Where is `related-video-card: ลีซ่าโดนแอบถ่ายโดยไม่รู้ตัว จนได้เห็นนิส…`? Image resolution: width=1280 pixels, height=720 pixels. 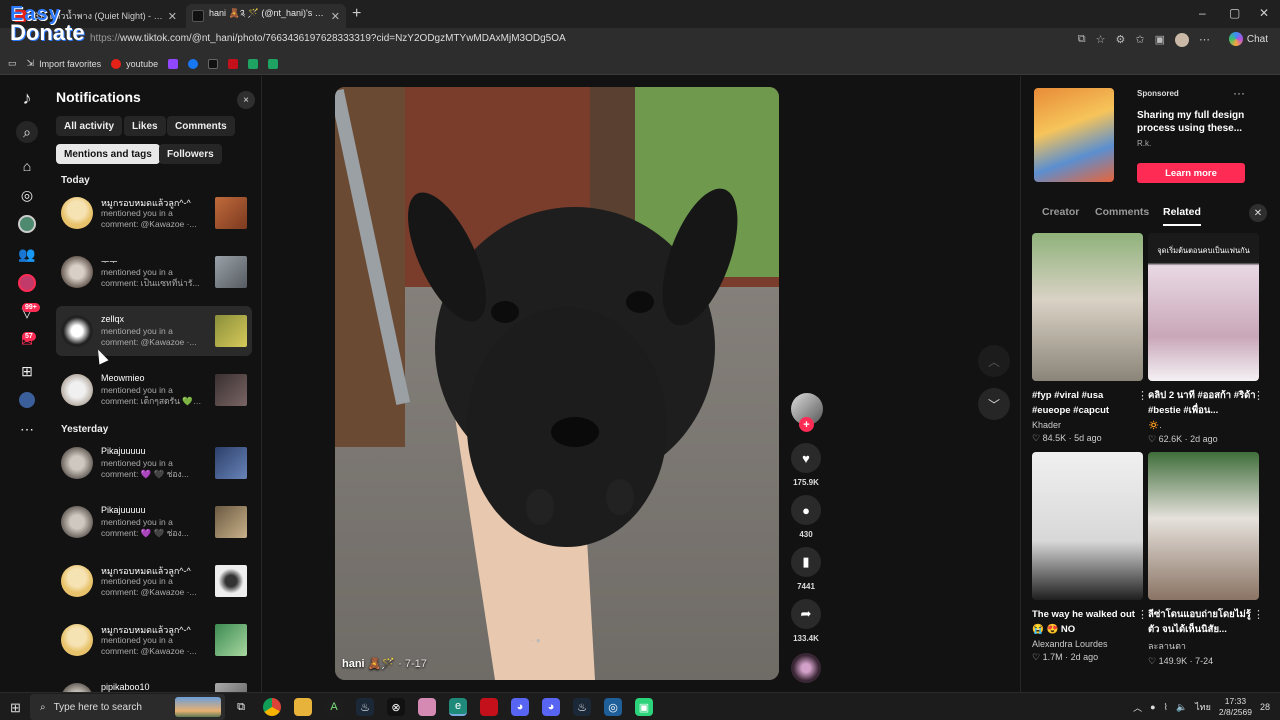
related-video-card: ลีซ่าโดนแอบถ่ายโดยไม่รู้ตัว จนได้เห็นนิส… is located at coordinates (1206, 559).